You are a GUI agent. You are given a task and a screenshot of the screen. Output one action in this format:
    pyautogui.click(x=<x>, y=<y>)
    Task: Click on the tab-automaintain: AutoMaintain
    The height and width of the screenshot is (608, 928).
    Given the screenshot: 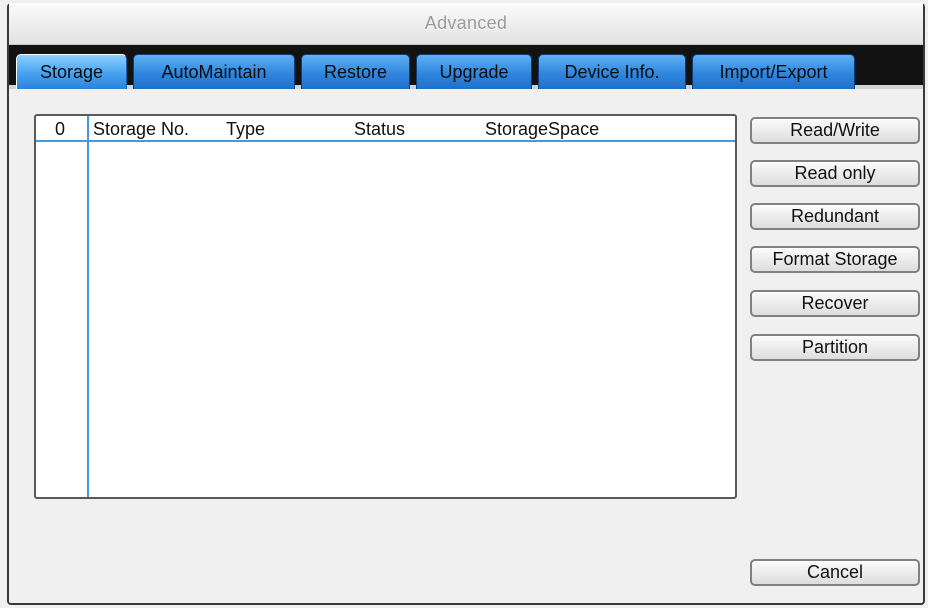 What is the action you would take?
    pyautogui.click(x=214, y=71)
    